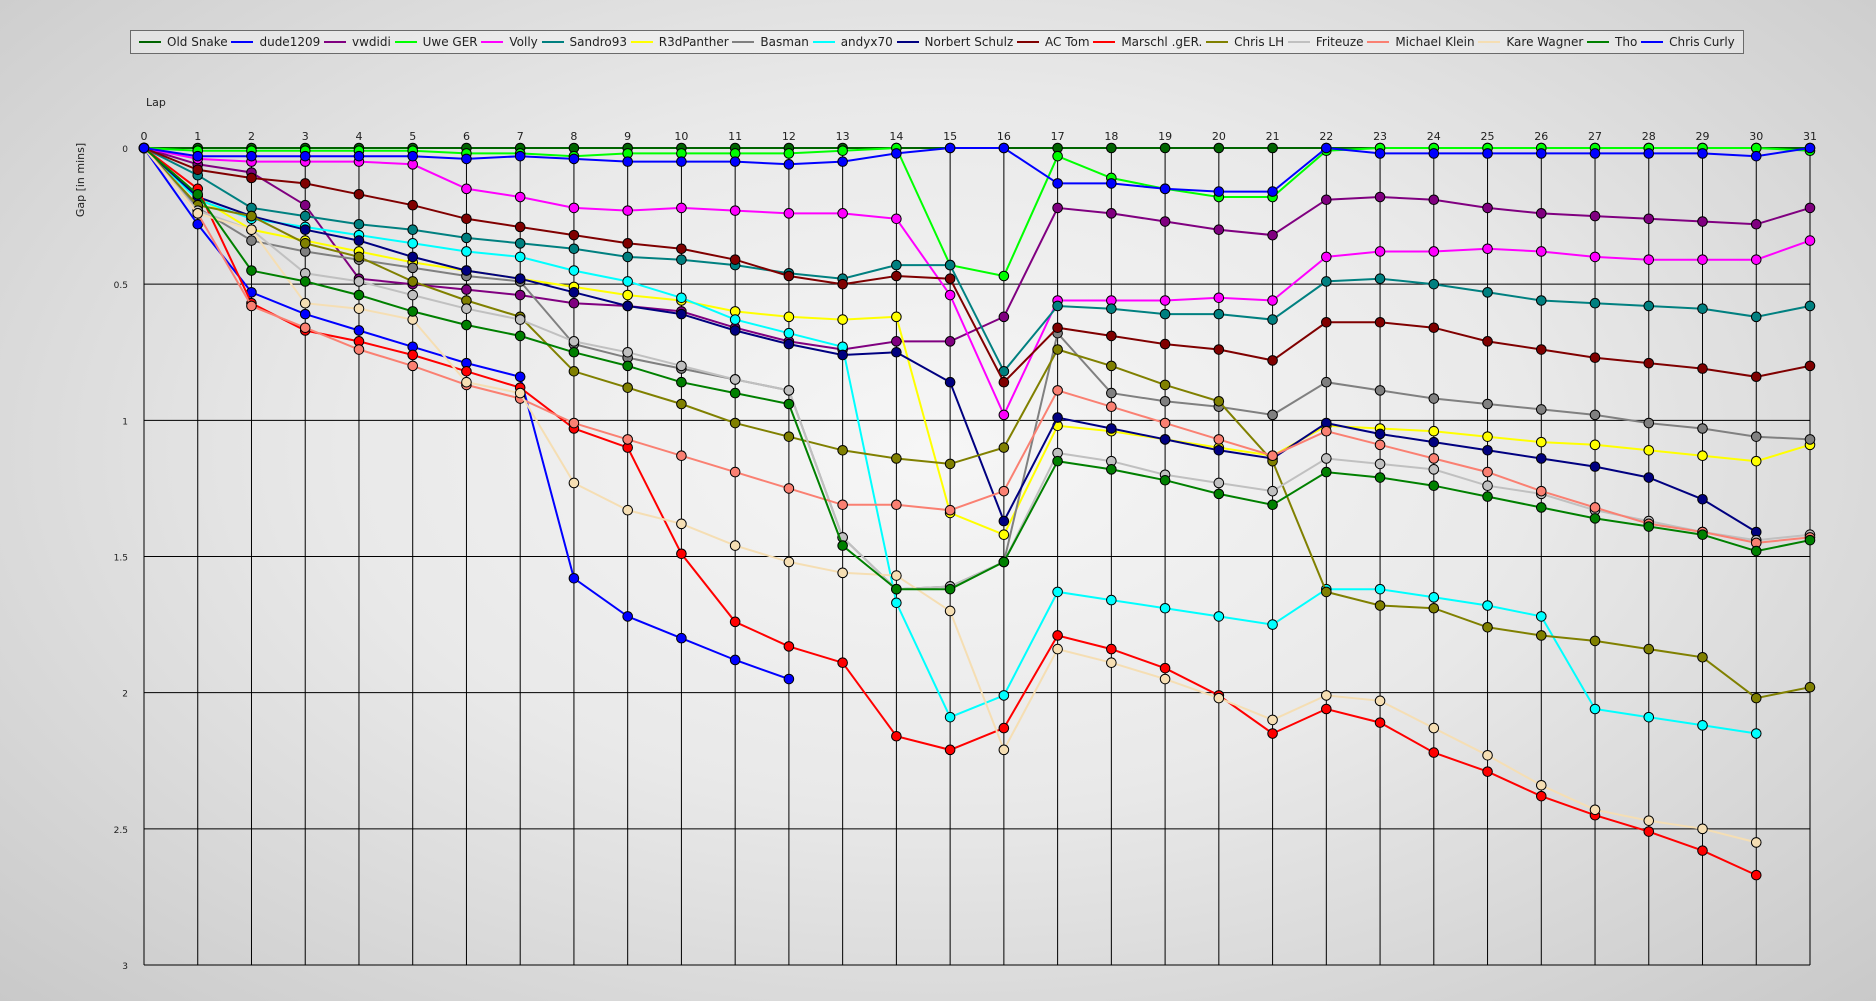  What do you see at coordinates (358, 136) in the screenshot?
I see `x-tick-label: 4` at bounding box center [358, 136].